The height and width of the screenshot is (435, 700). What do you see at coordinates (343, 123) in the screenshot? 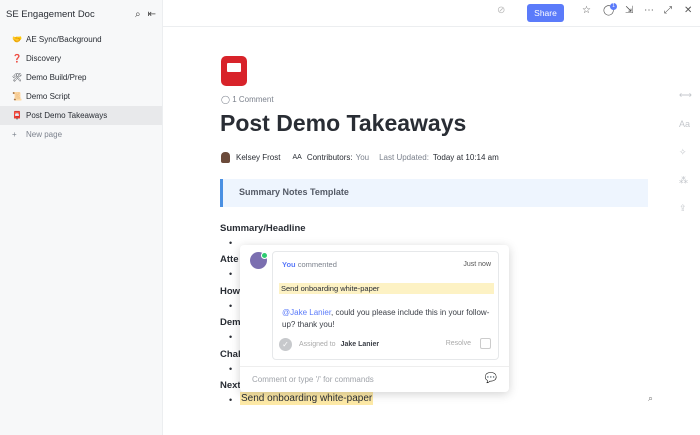
I see `page-title: Post Demo Takeaways` at bounding box center [343, 123].